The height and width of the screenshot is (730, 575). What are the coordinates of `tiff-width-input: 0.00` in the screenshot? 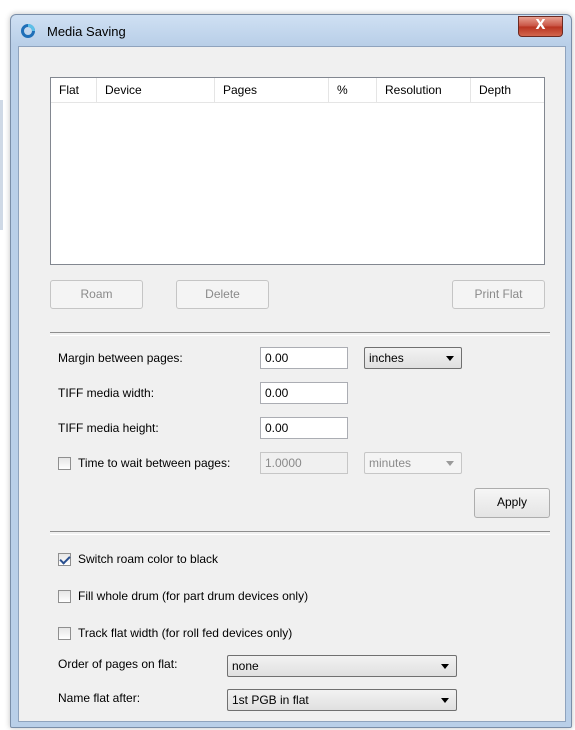 It's located at (304, 393).